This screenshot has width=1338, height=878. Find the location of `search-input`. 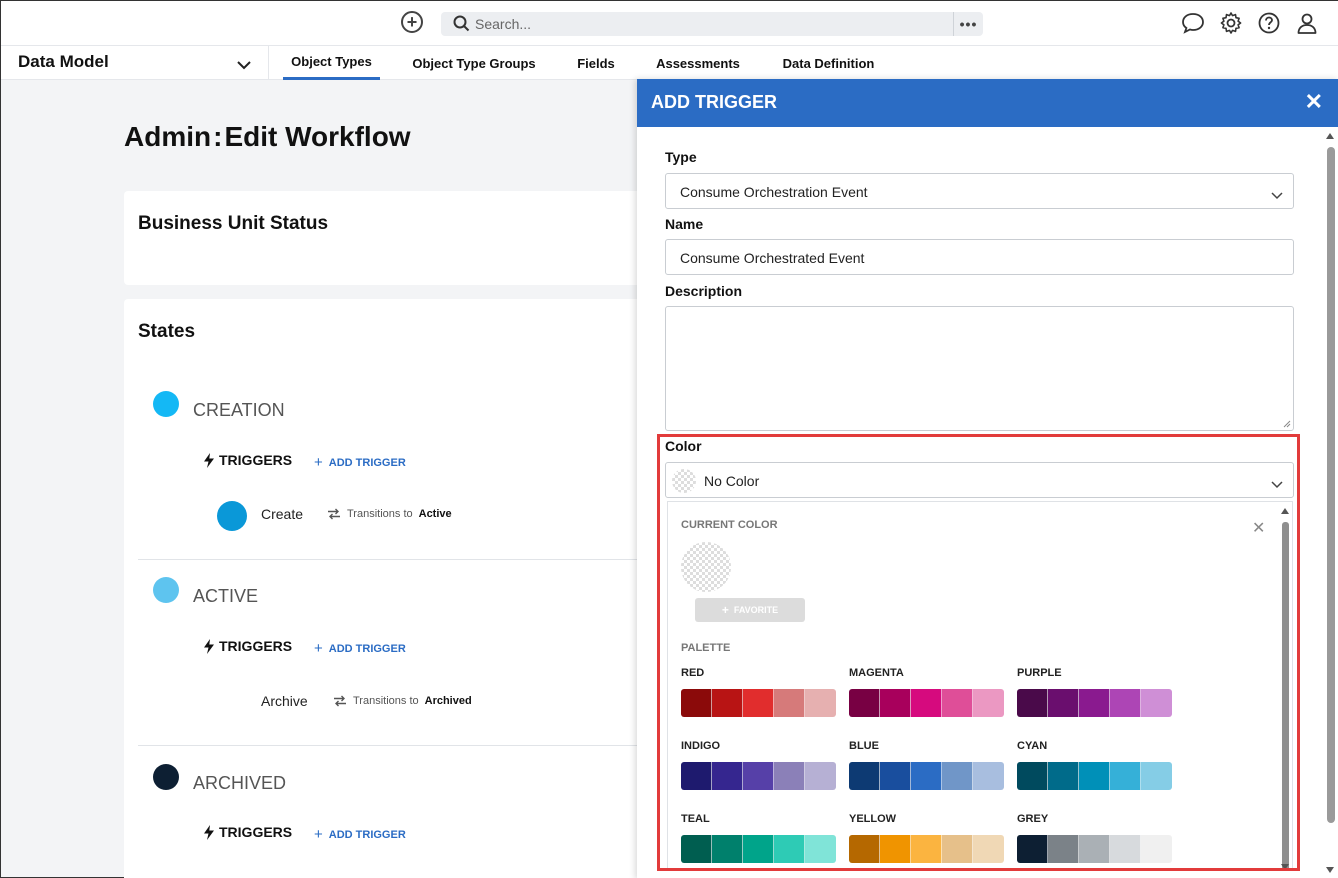

search-input is located at coordinates (710, 24).